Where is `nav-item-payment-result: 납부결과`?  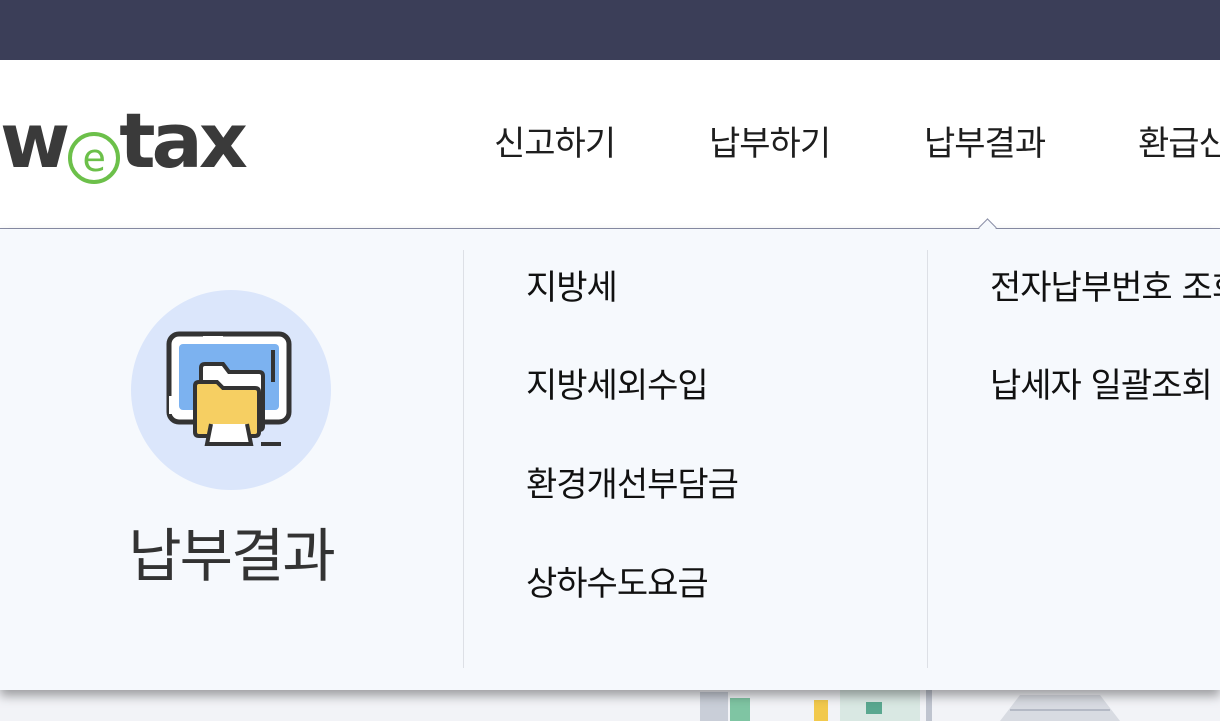
nav-item-payment-result: 납부결과 is located at coordinates (985, 144).